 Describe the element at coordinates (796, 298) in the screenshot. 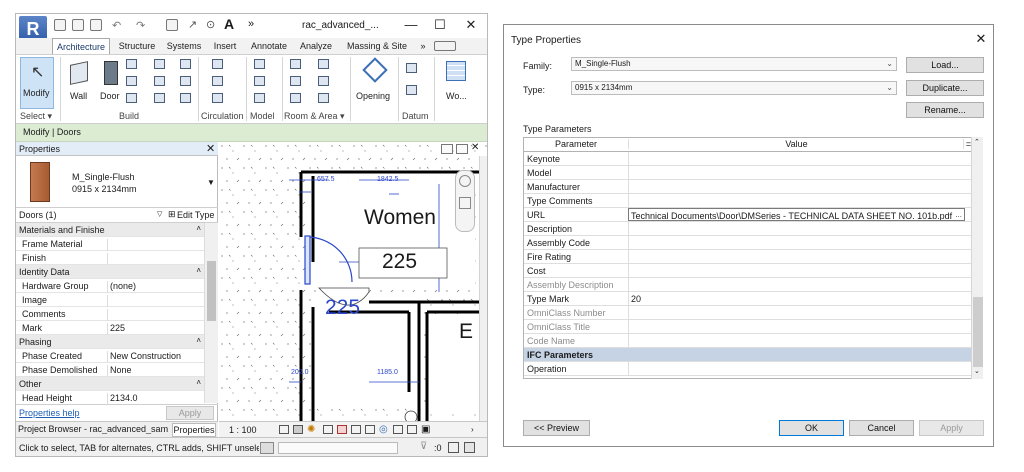

I see `parameter-value: 20` at that location.